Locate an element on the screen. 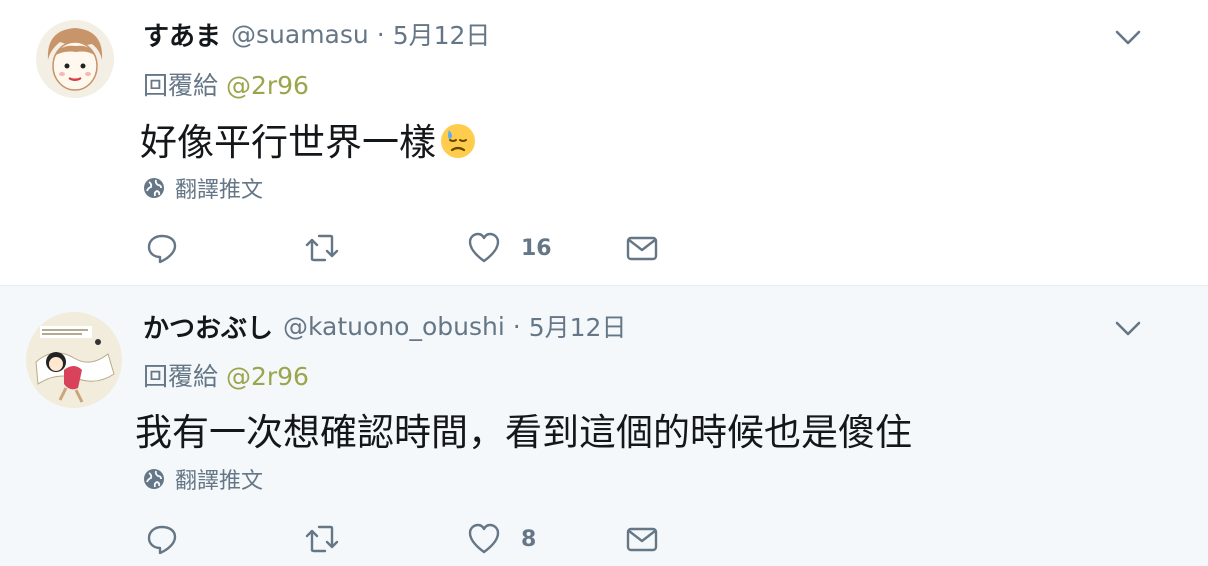 Image resolution: width=1208 pixels, height=566 pixels. tweet-actions: 16 is located at coordinates (445, 248).